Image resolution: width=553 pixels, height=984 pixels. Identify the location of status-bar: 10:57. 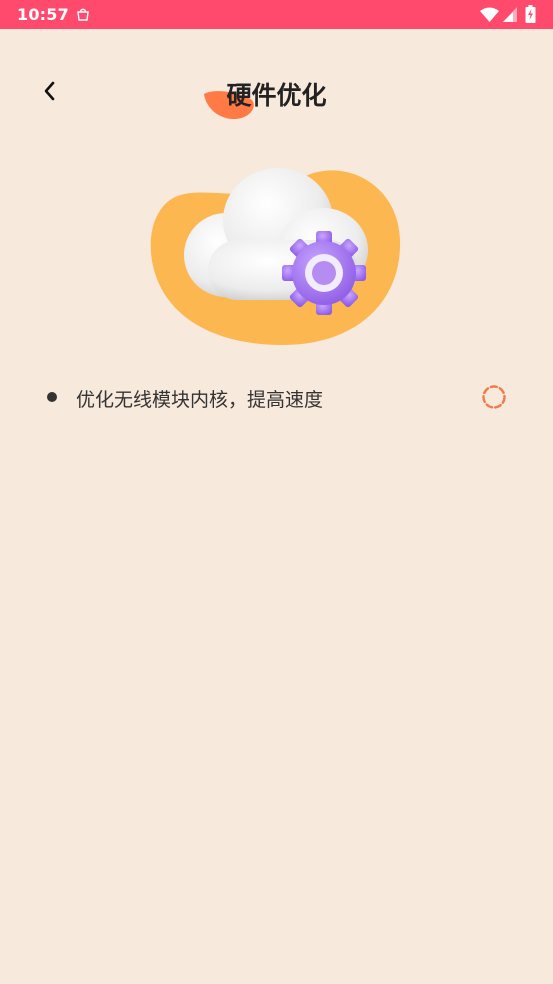
(276, 14).